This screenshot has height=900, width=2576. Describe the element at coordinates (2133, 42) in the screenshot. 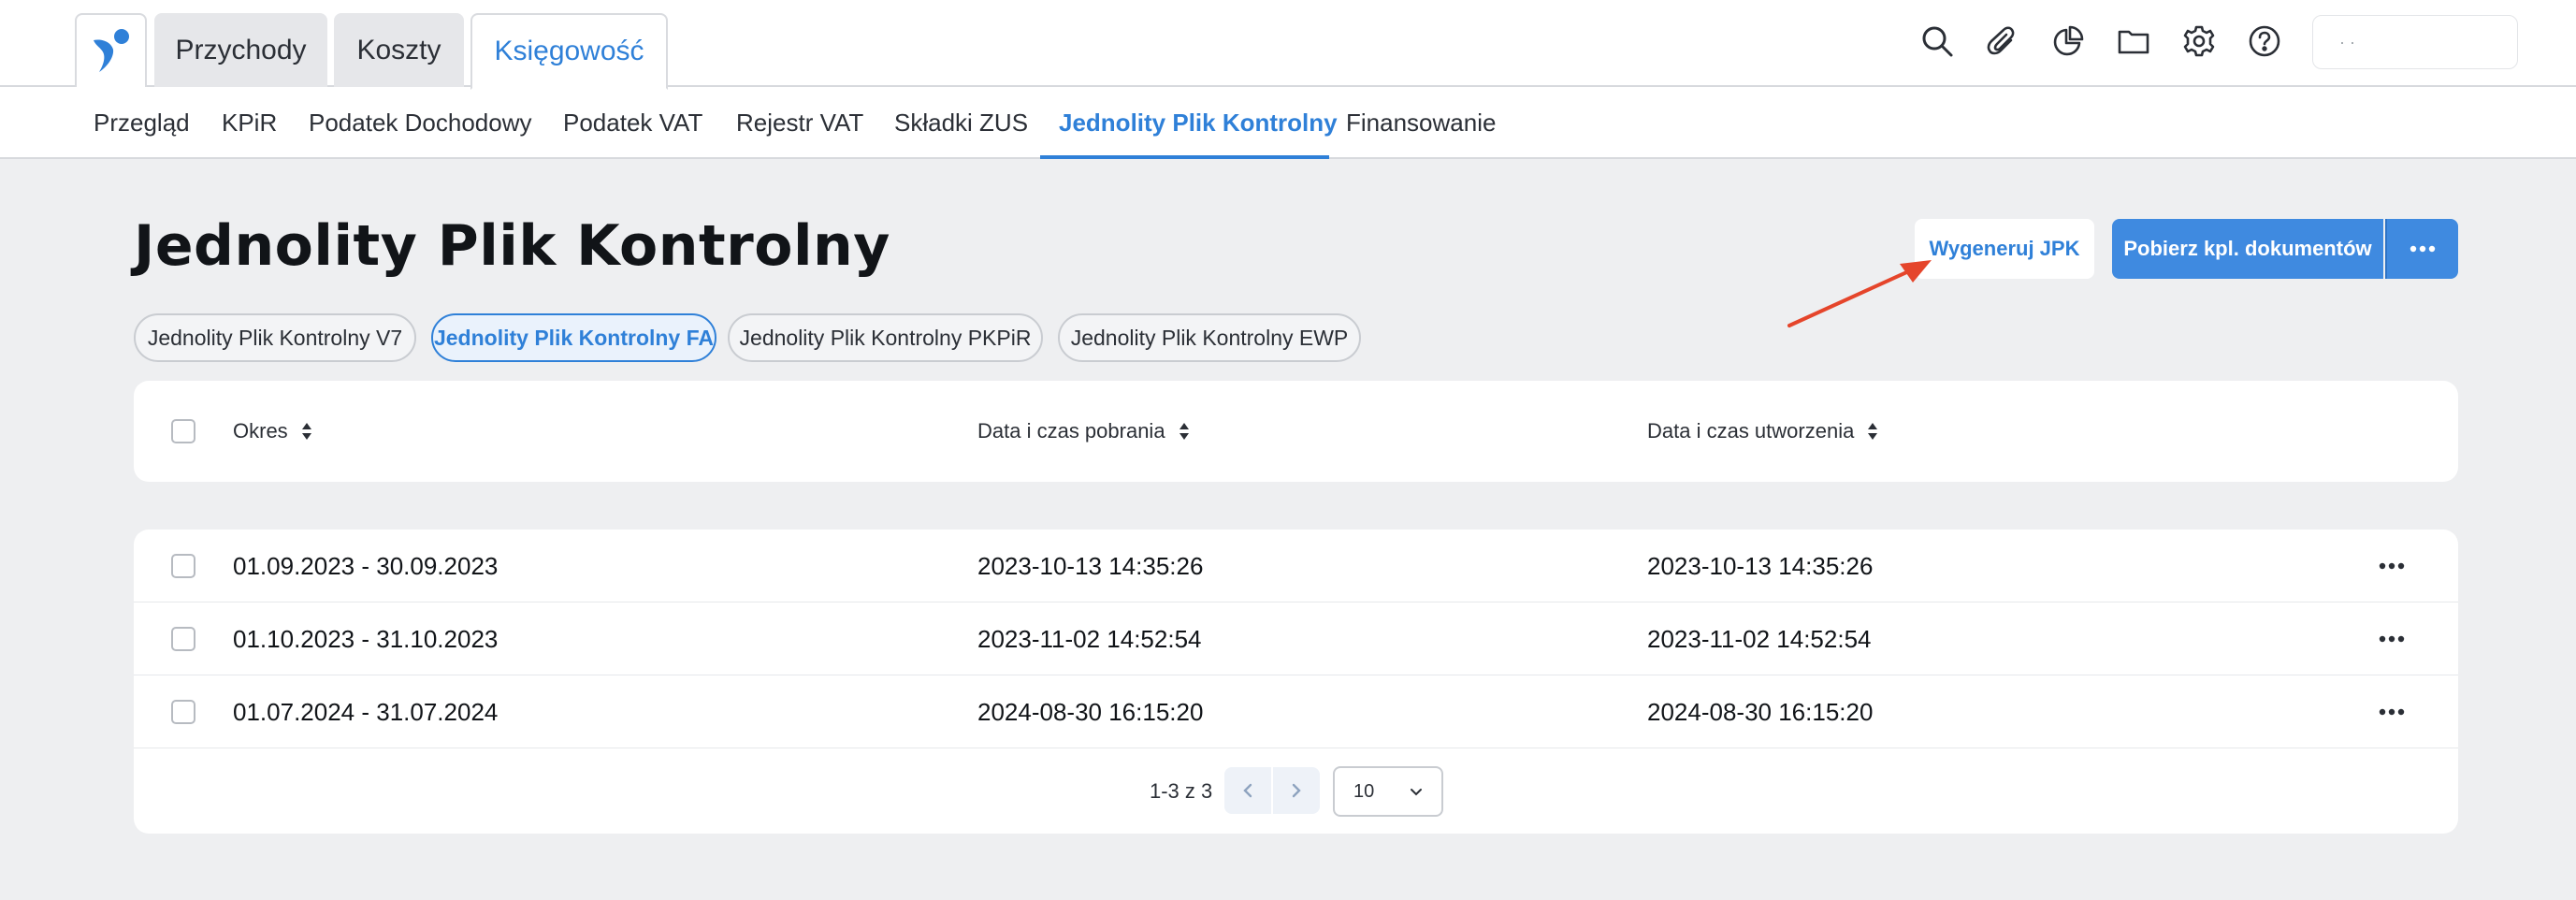

I see `folder-icon` at that location.